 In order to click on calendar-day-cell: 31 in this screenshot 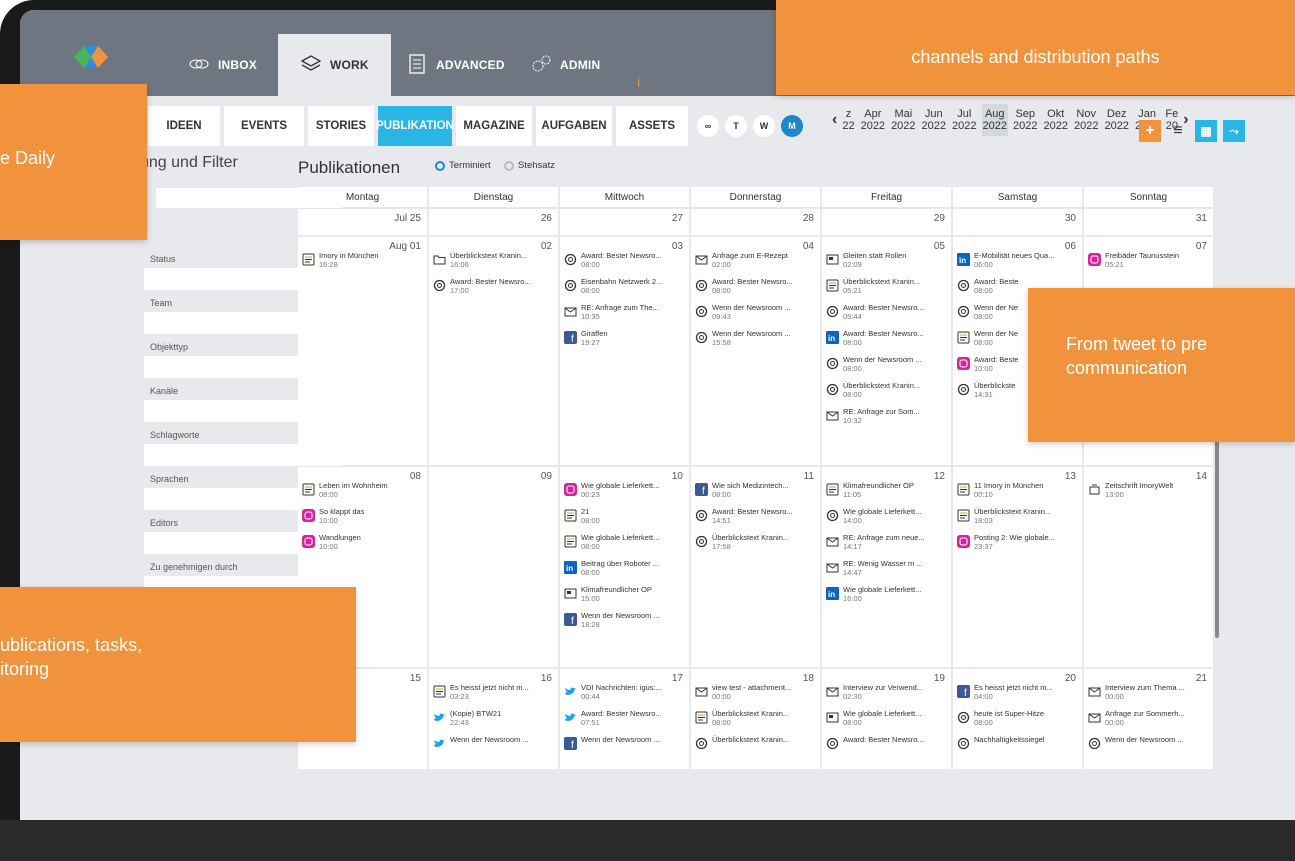, I will do `click(1148, 222)`.